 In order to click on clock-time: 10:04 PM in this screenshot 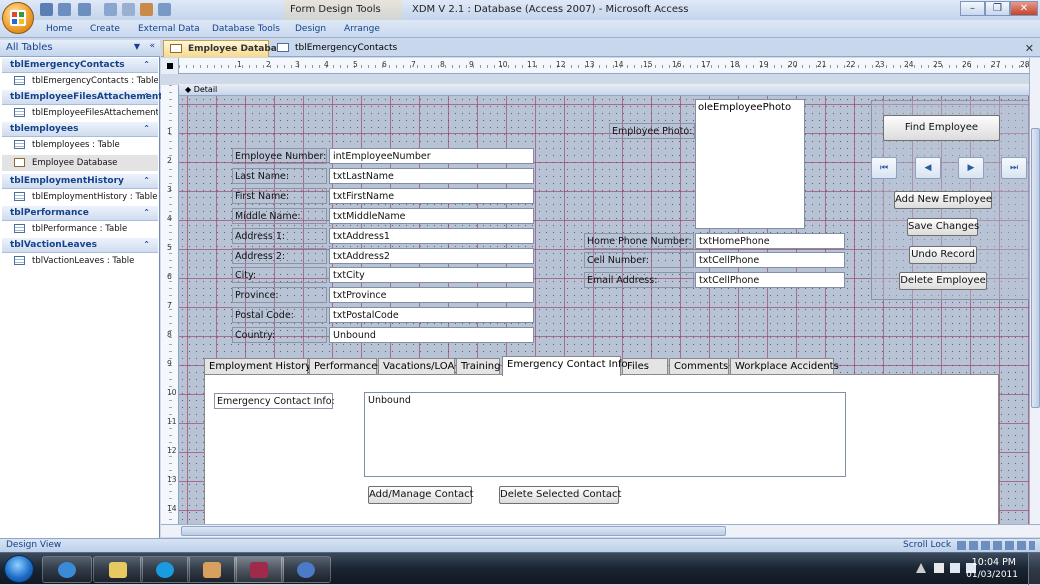, I will do `click(994, 562)`.